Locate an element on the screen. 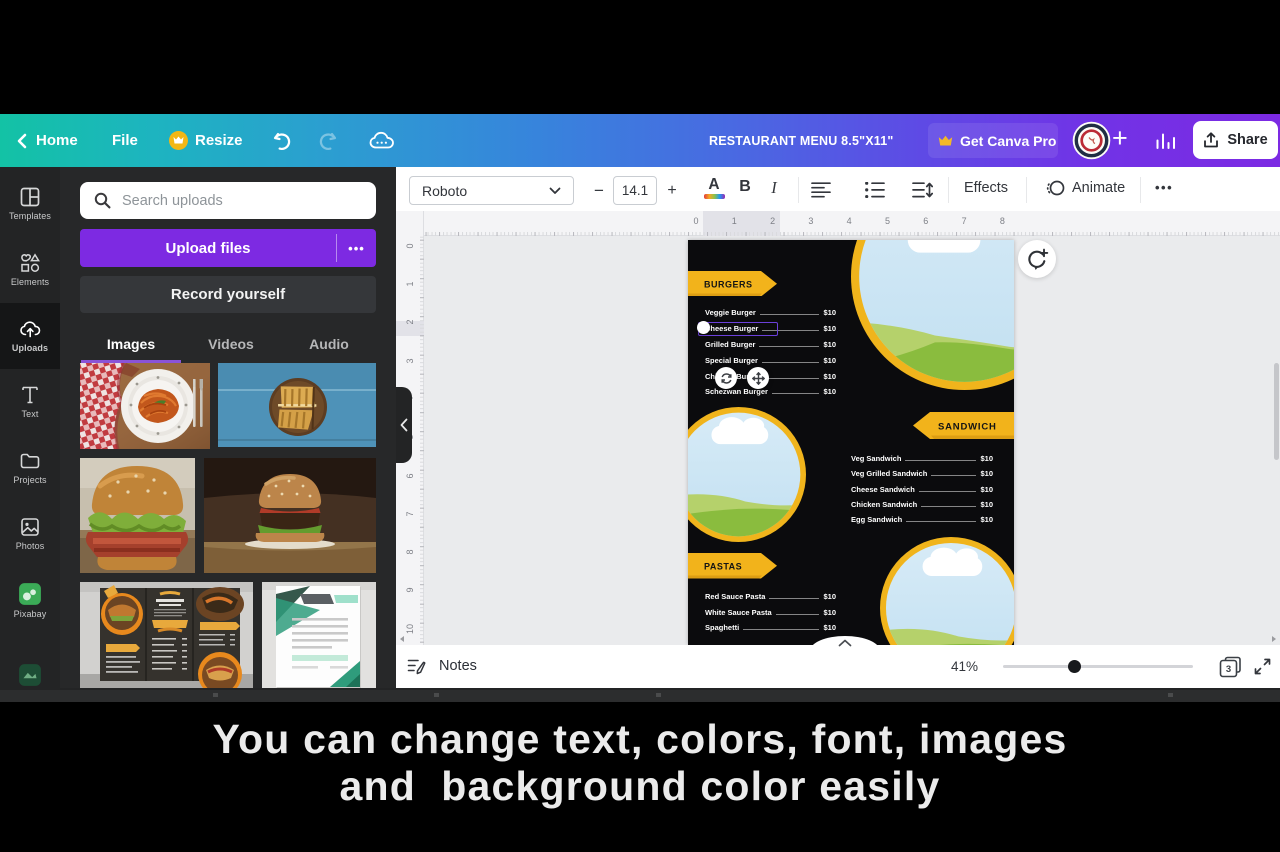 This screenshot has height=852, width=1280. svg-text: BURGERS is located at coordinates (728, 284).